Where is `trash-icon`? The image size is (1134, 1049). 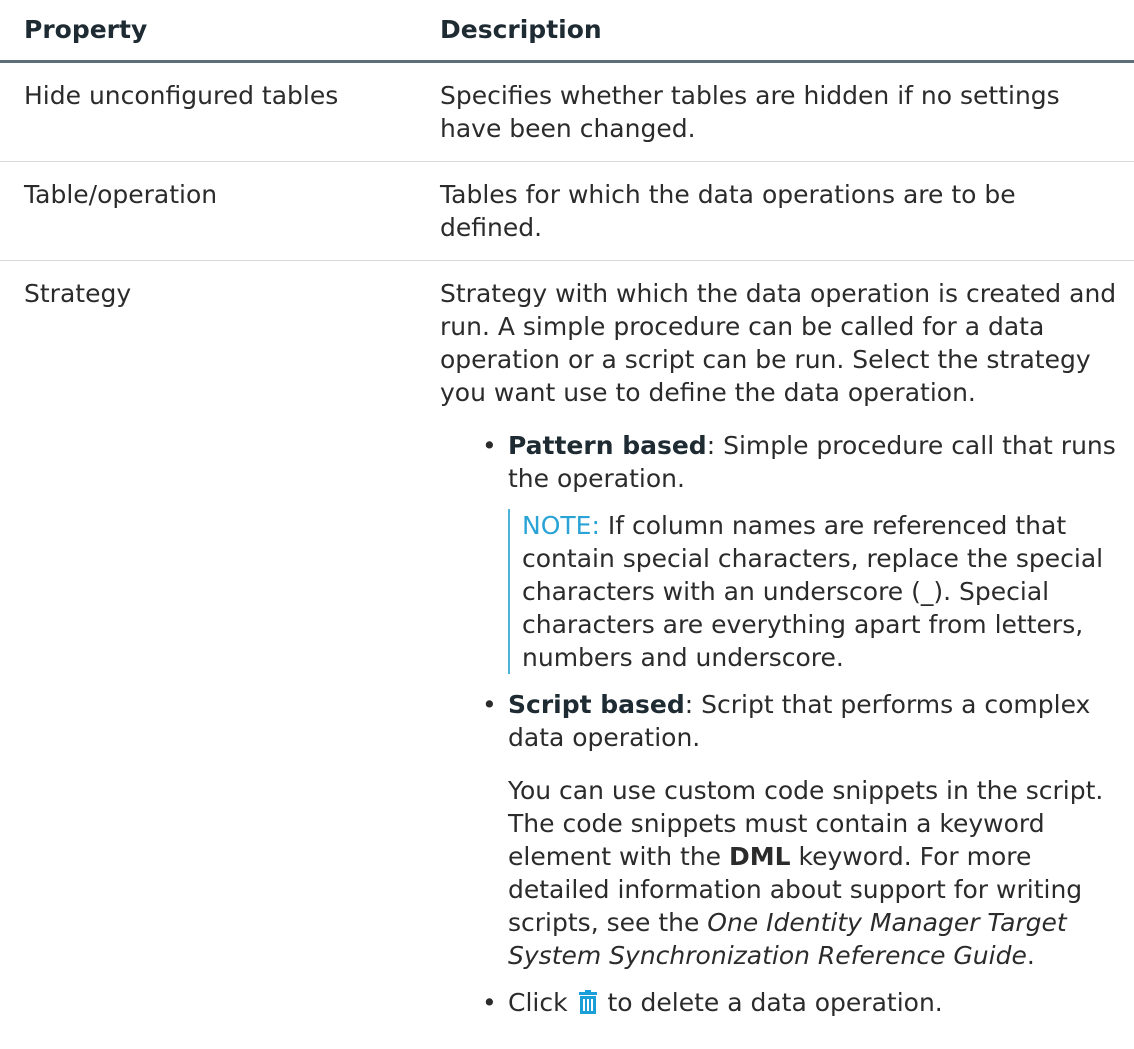
trash-icon is located at coordinates (588, 1001).